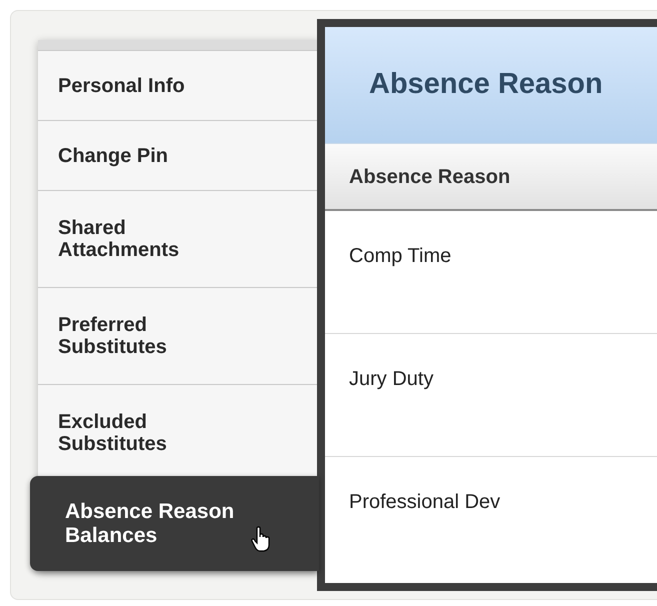 This screenshot has height=606, width=657. What do you see at coordinates (178, 85) in the screenshot?
I see `sidebar-item: Personal Info` at bounding box center [178, 85].